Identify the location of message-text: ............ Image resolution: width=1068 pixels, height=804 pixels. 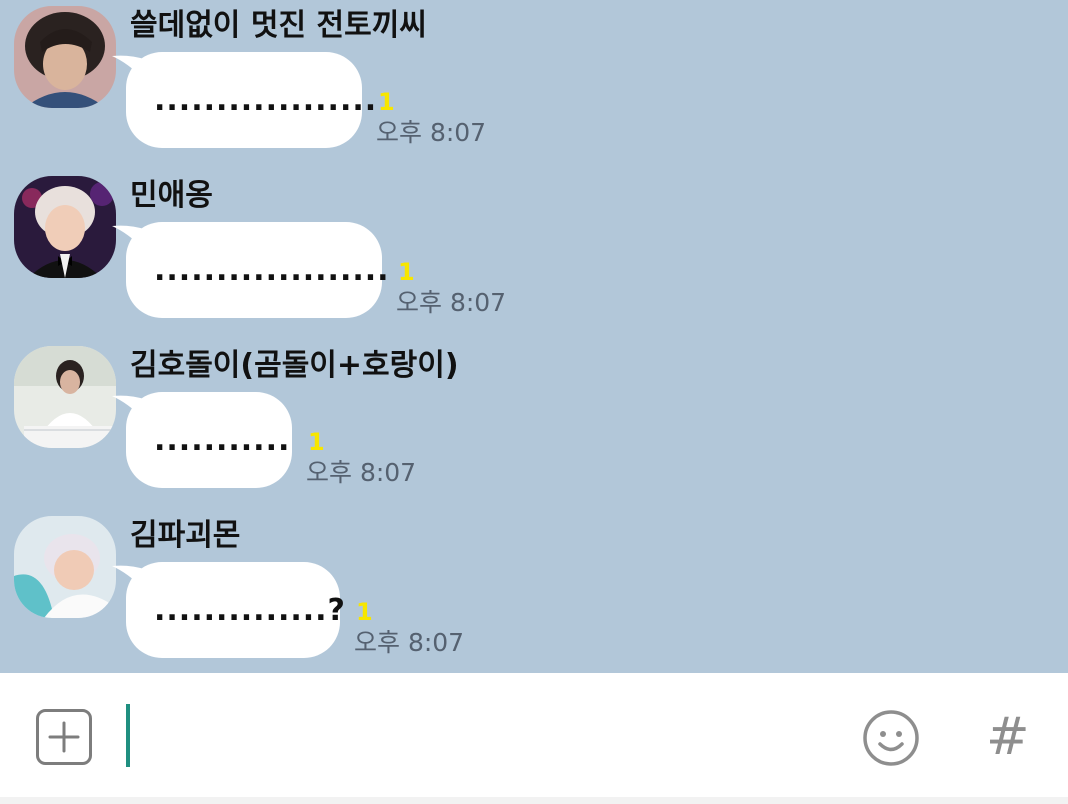
(222, 440).